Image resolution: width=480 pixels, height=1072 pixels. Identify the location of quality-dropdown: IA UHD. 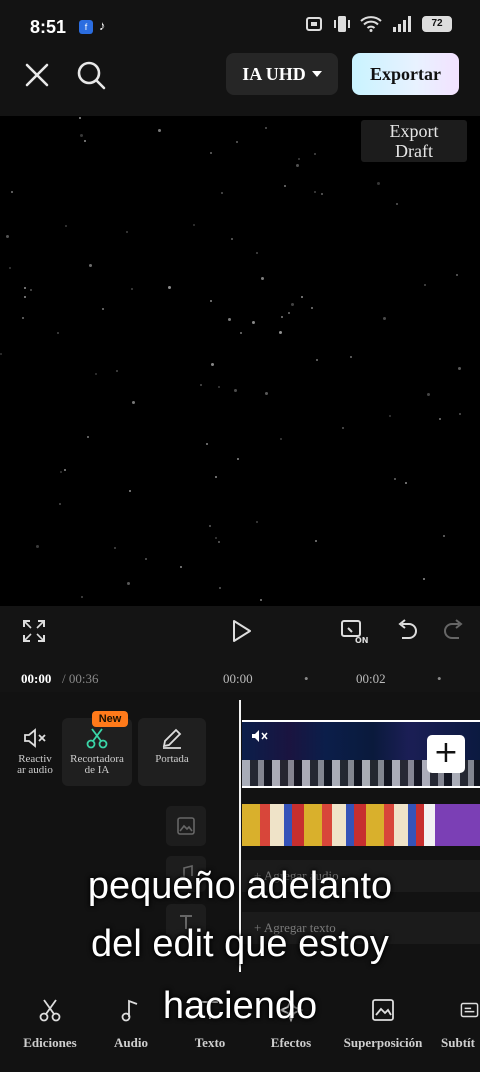
(282, 74).